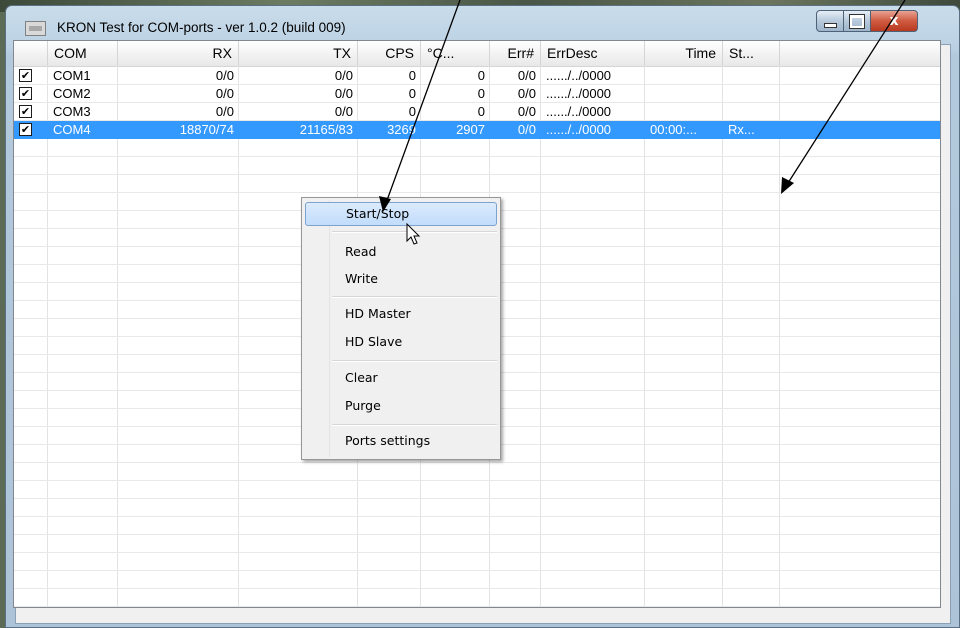 The width and height of the screenshot is (960, 628). What do you see at coordinates (298, 53) in the screenshot?
I see `column-header-tx: TX` at bounding box center [298, 53].